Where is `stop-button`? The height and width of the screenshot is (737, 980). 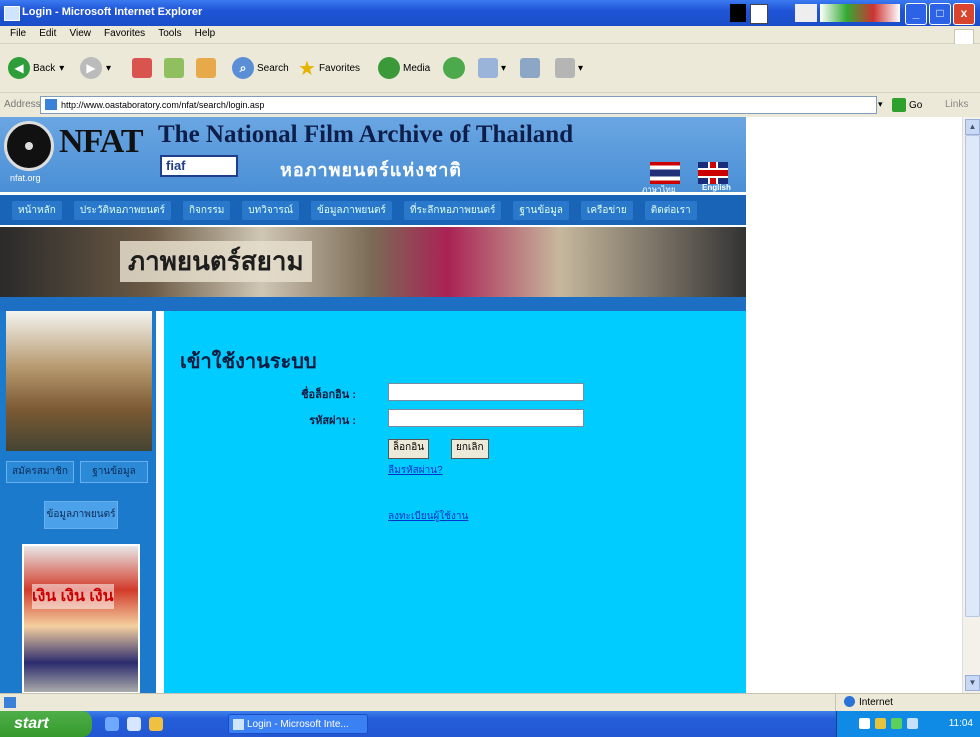
stop-button is located at coordinates (142, 68).